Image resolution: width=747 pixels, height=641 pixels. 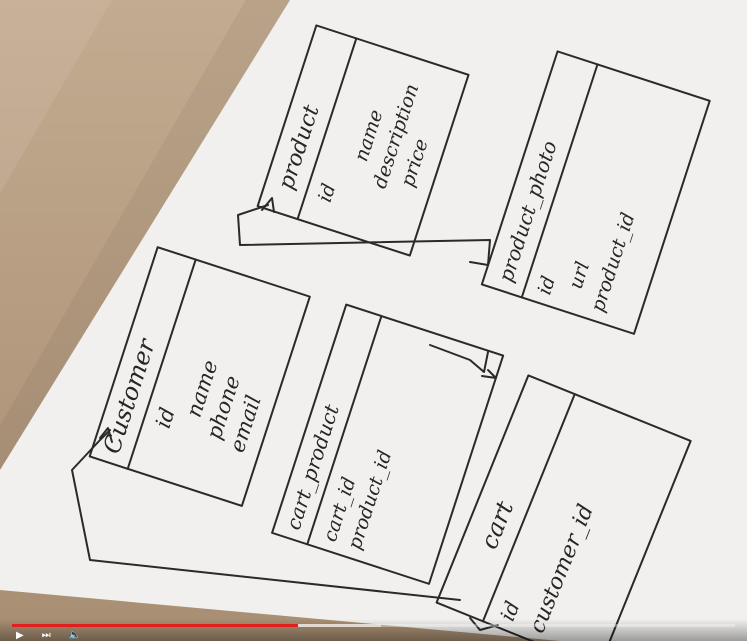 What do you see at coordinates (373, 625) in the screenshot?
I see `video-progress-bar` at bounding box center [373, 625].